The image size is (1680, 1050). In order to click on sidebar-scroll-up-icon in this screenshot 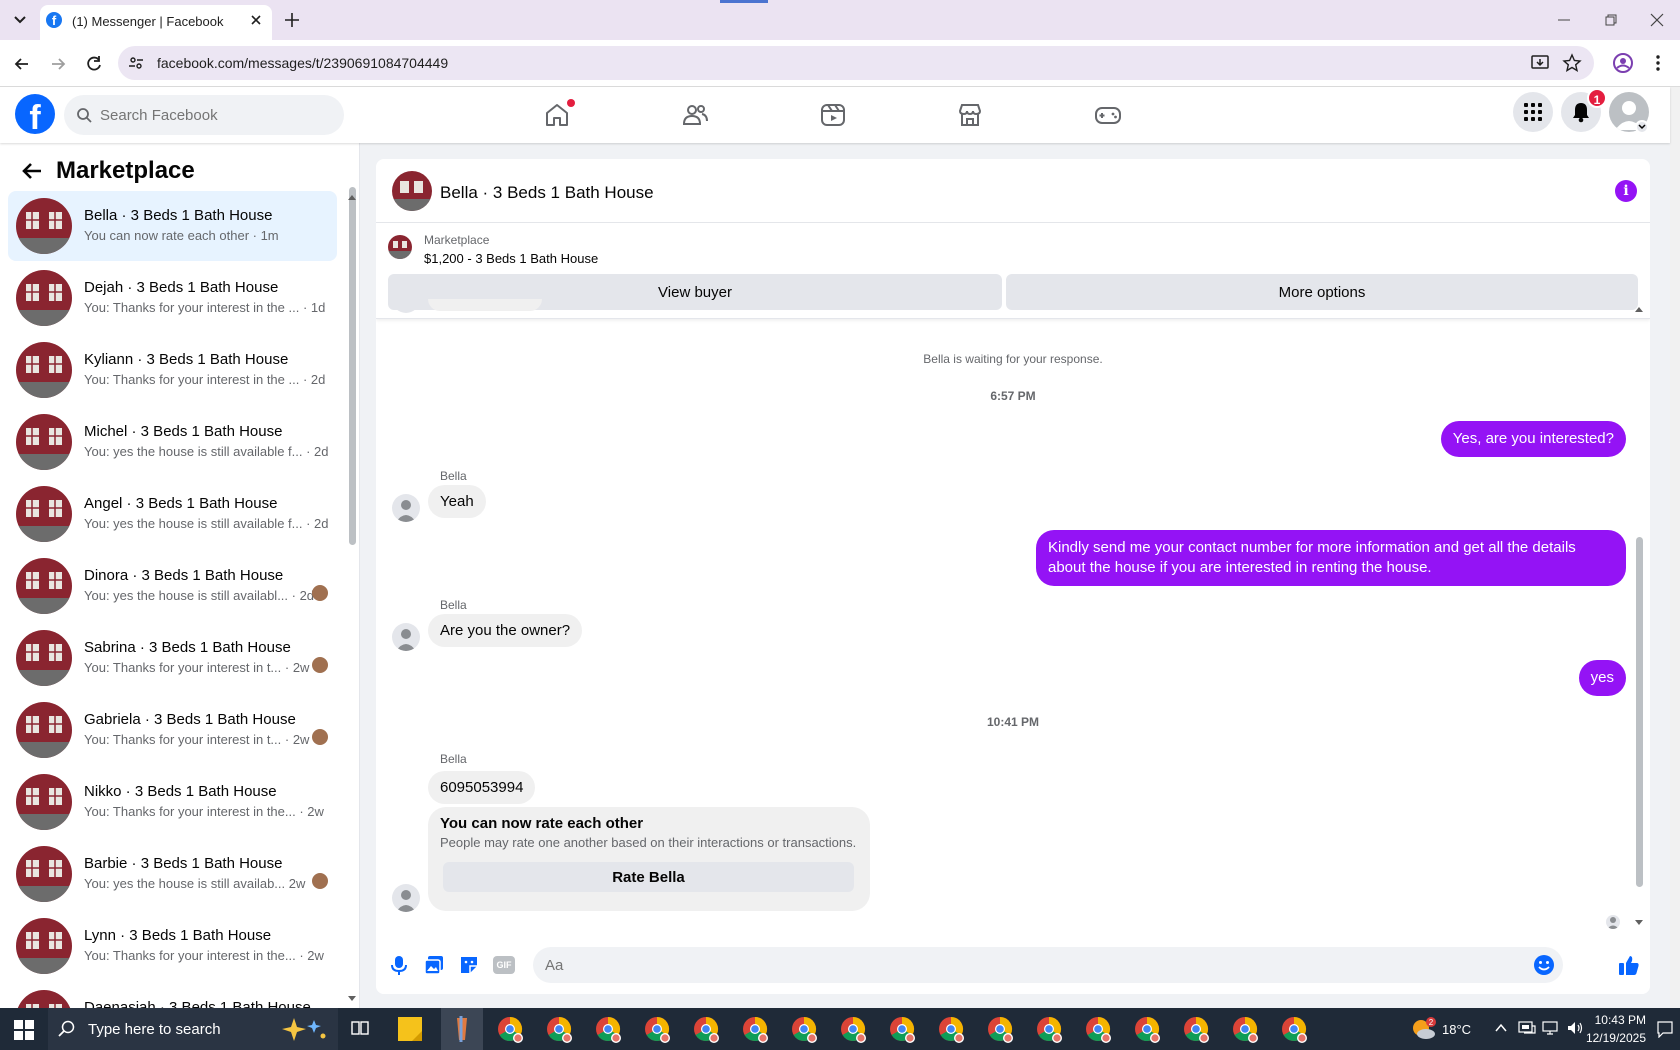, I will do `click(352, 197)`.